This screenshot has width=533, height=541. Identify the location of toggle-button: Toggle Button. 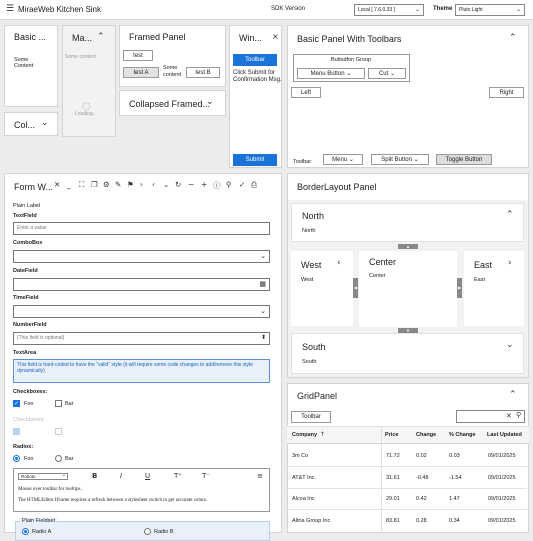
(464, 159).